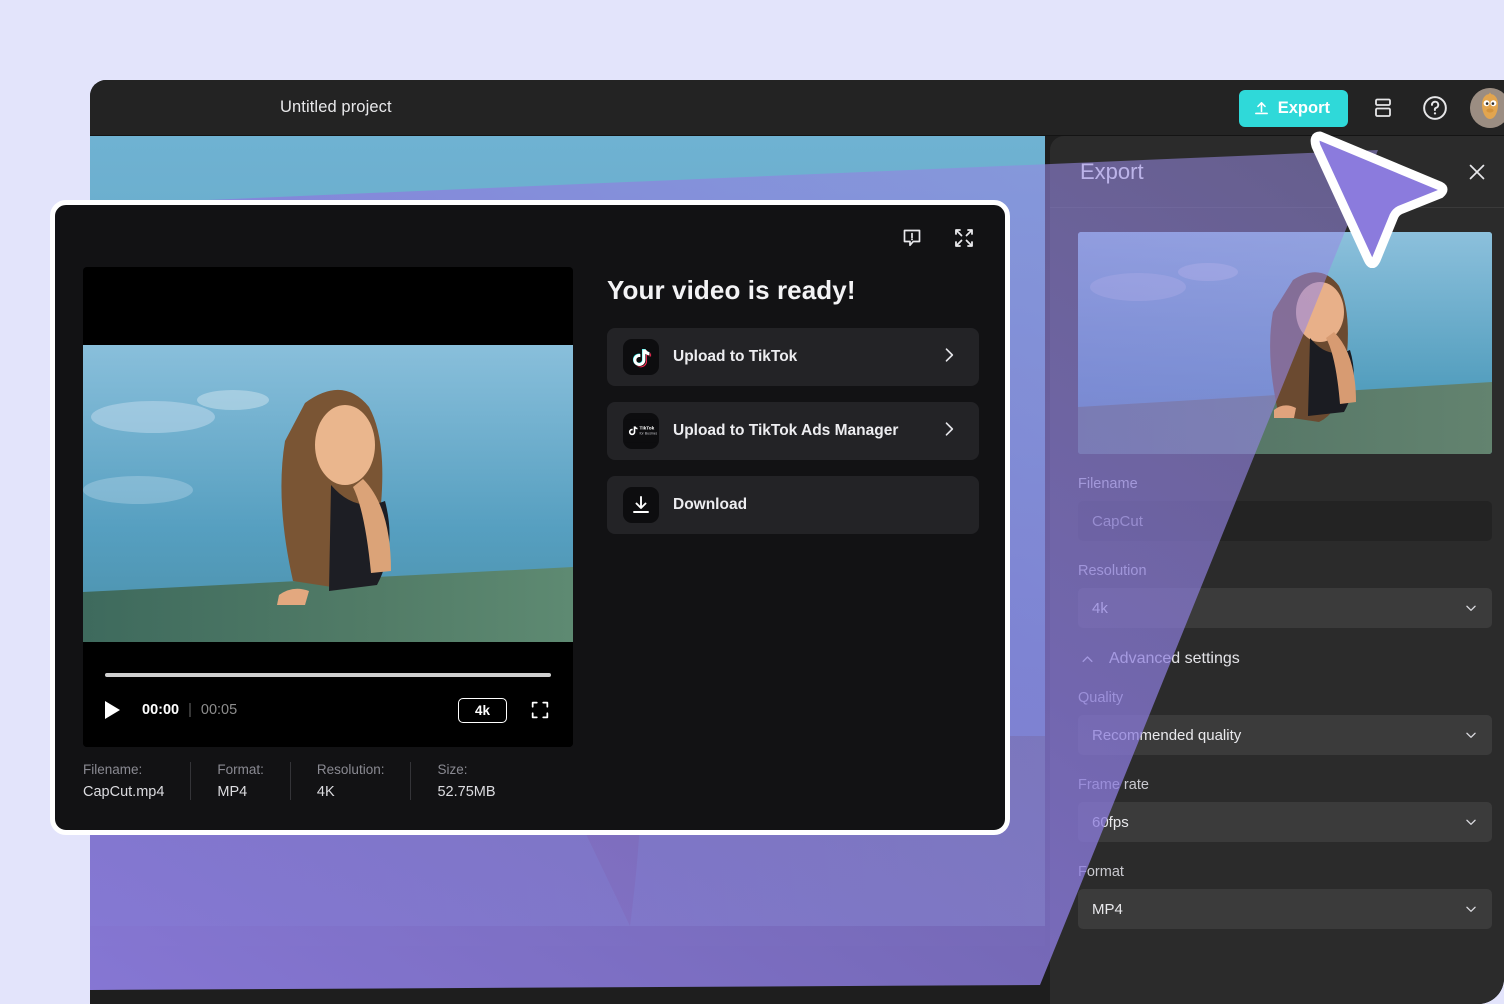 This screenshot has height=1004, width=1504. I want to click on export-preview-thumbnail, so click(1285, 343).